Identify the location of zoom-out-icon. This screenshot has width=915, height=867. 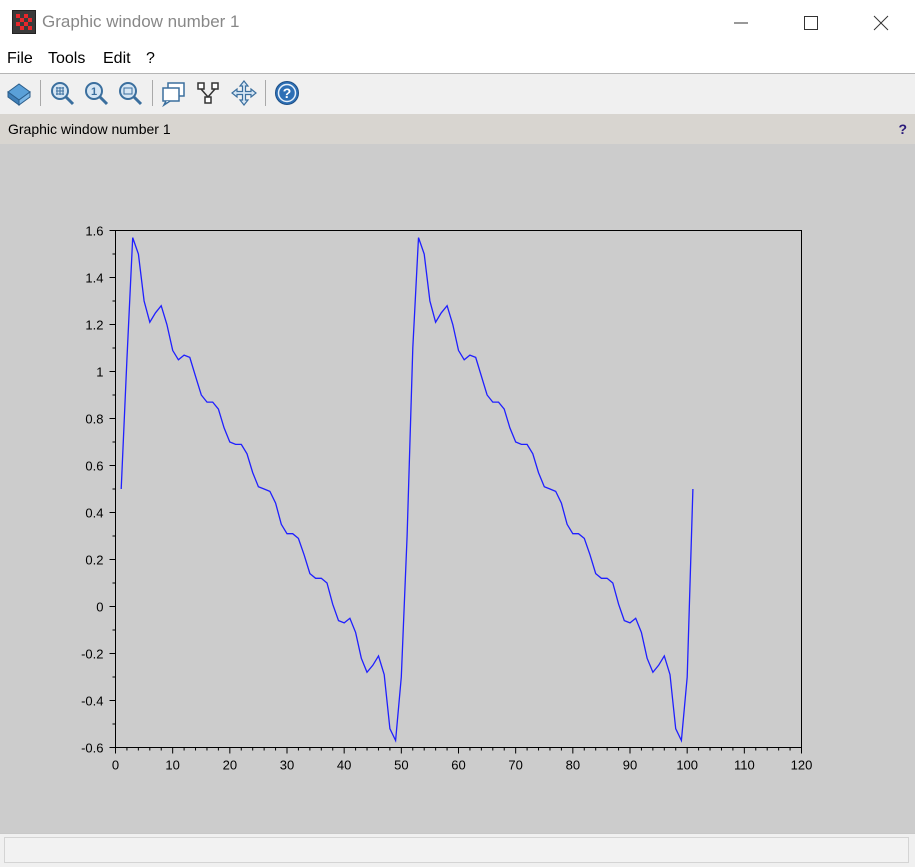
(131, 94).